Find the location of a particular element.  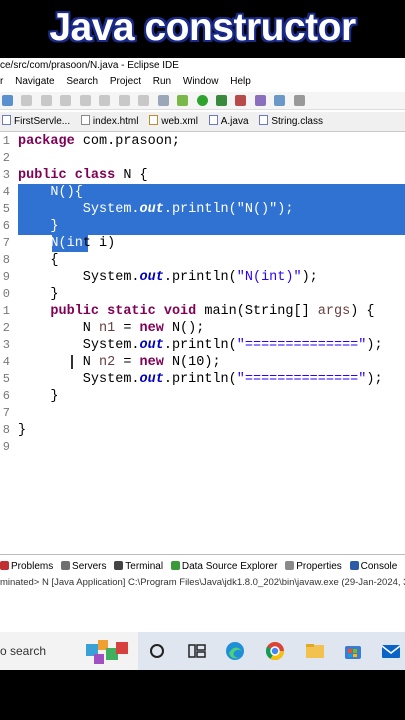

puzzle-widget-icon is located at coordinates (108, 651).